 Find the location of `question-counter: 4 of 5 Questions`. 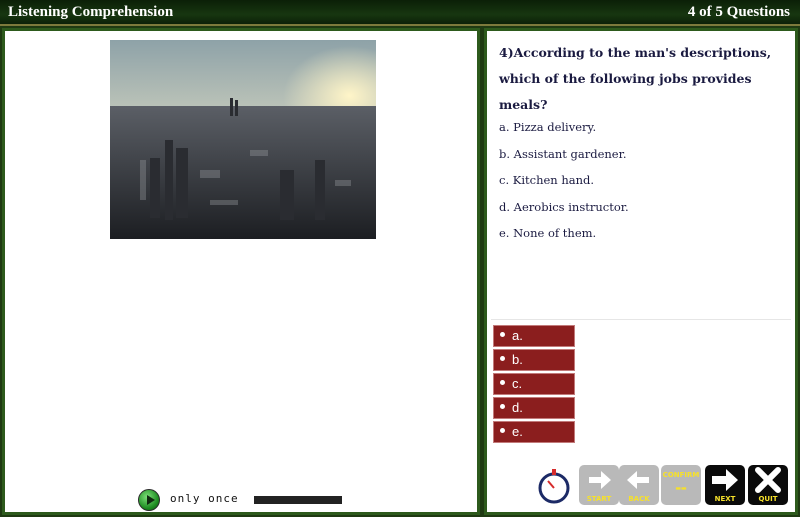

question-counter: 4 of 5 Questions is located at coordinates (738, 12).